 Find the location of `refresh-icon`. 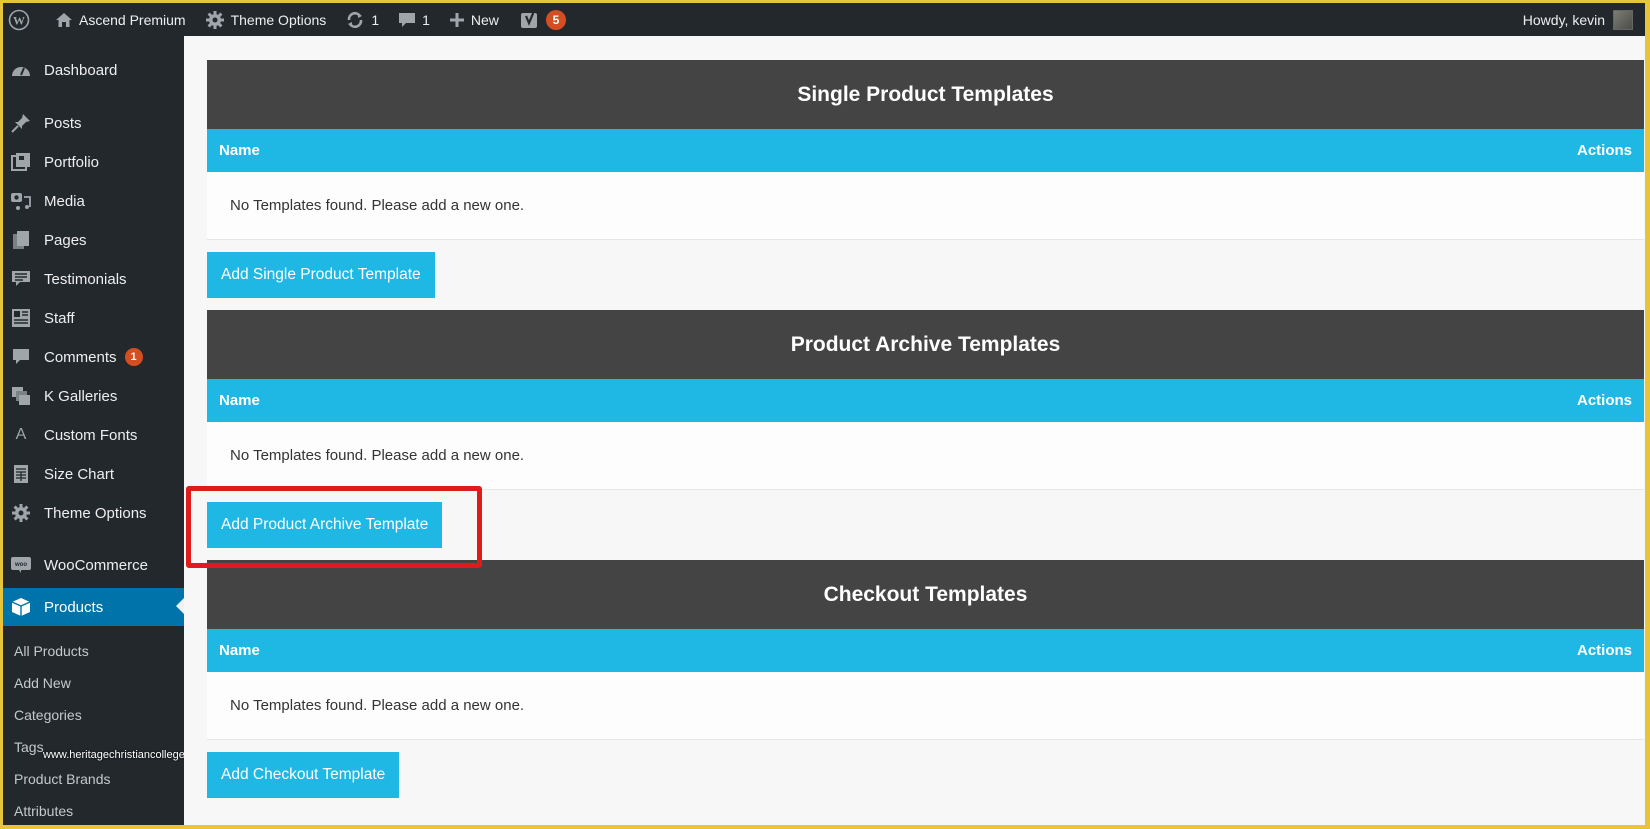

refresh-icon is located at coordinates (355, 20).